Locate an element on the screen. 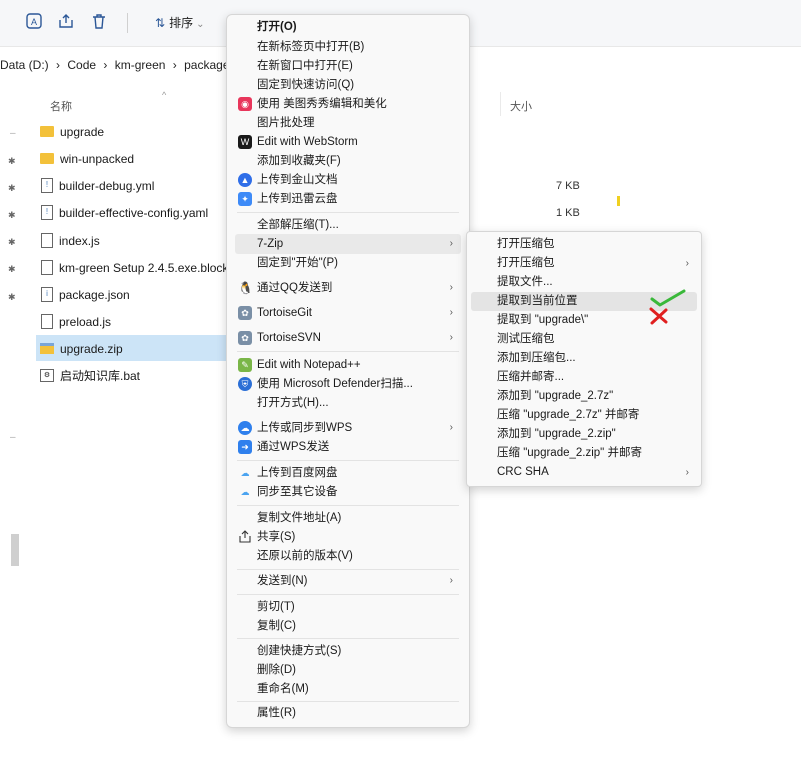  menu-item-open-new-window: 在新窗口中打开(E) is located at coordinates (348, 66).